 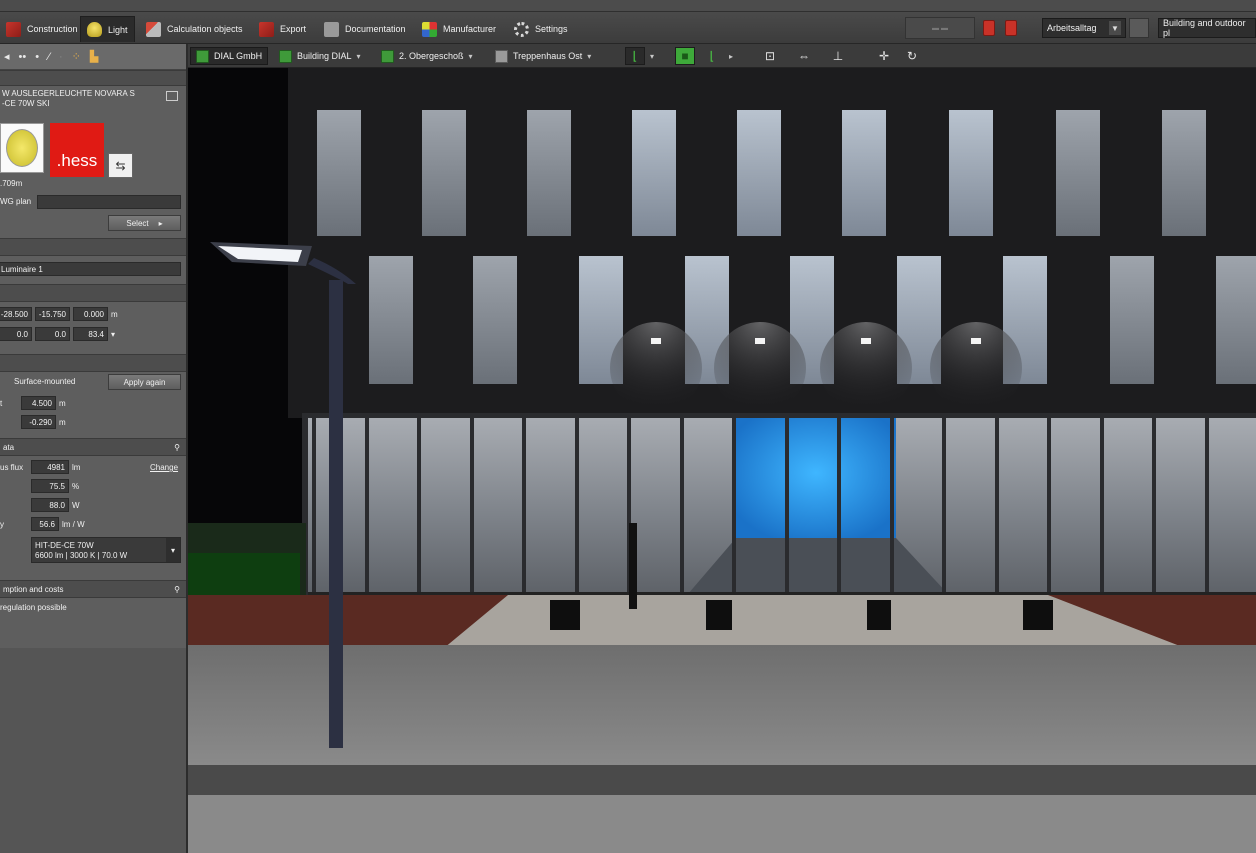 I want to click on panel-empty-area, so click(x=93, y=750).